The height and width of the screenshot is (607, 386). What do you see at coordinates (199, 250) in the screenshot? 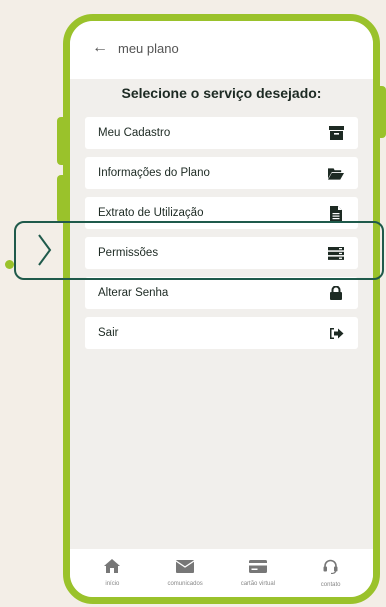
I see `highlight-callout` at bounding box center [199, 250].